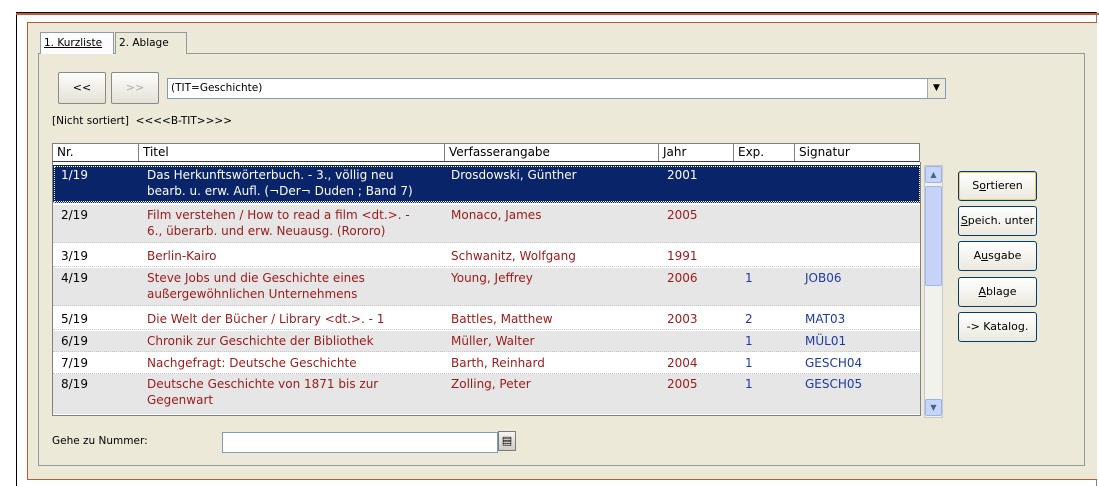 This screenshot has width=1099, height=486. I want to click on cell-author: Barth, Reinhard, so click(498, 363).